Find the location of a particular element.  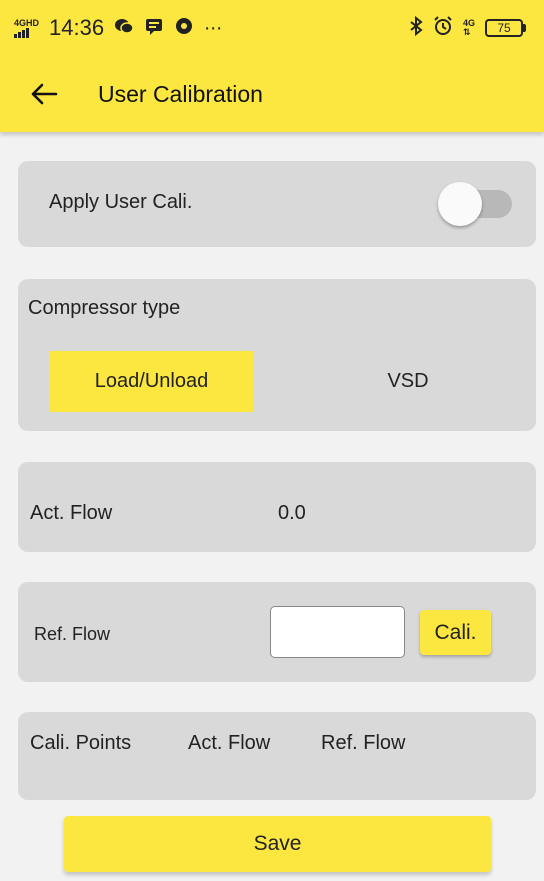

message-notification-icon is located at coordinates (154, 28).